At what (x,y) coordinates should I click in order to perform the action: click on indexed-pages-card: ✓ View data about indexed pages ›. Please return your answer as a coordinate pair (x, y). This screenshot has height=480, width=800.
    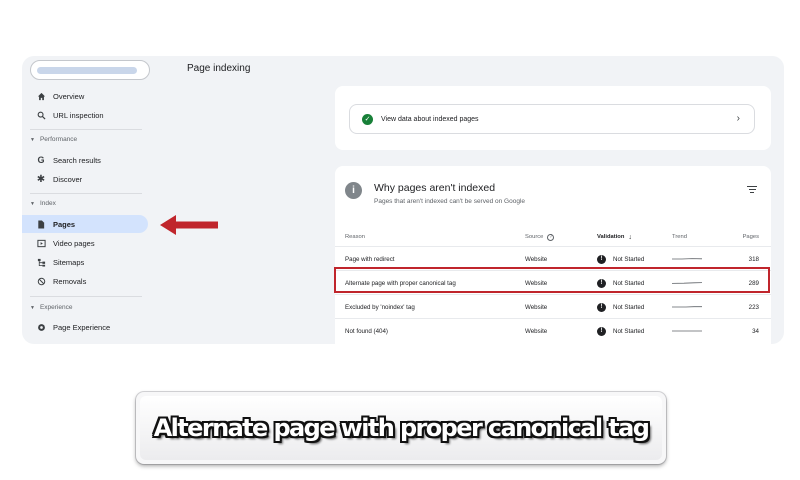
    Looking at the image, I should click on (553, 118).